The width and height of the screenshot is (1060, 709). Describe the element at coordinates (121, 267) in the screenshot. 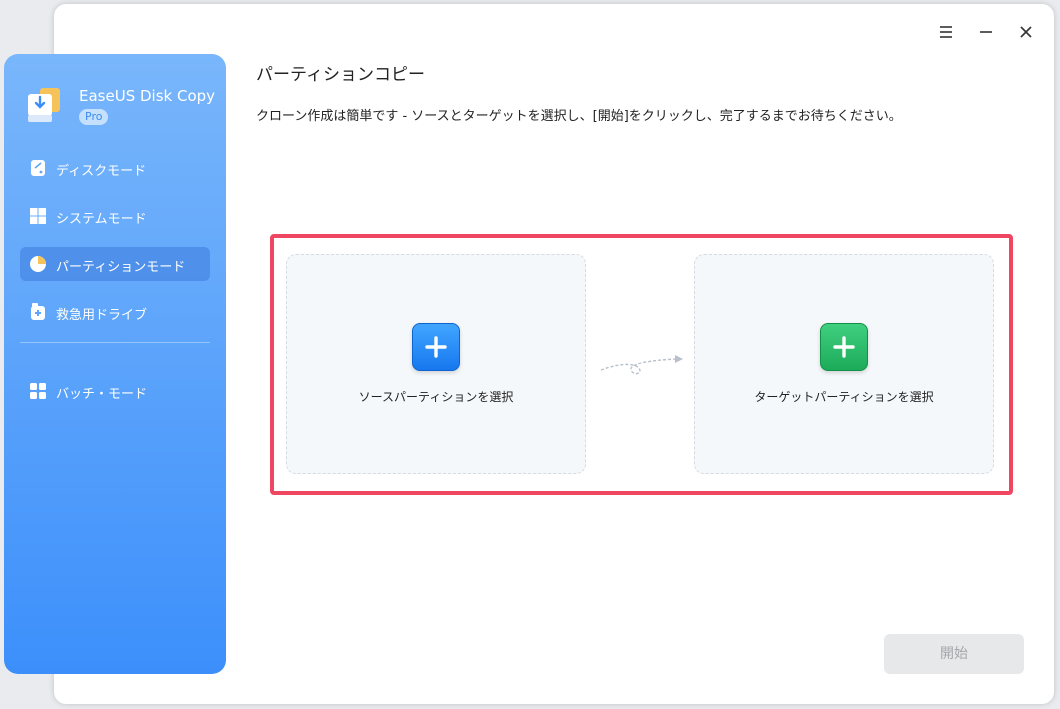

I see `sidebar-item-label: パーティションモード` at that location.